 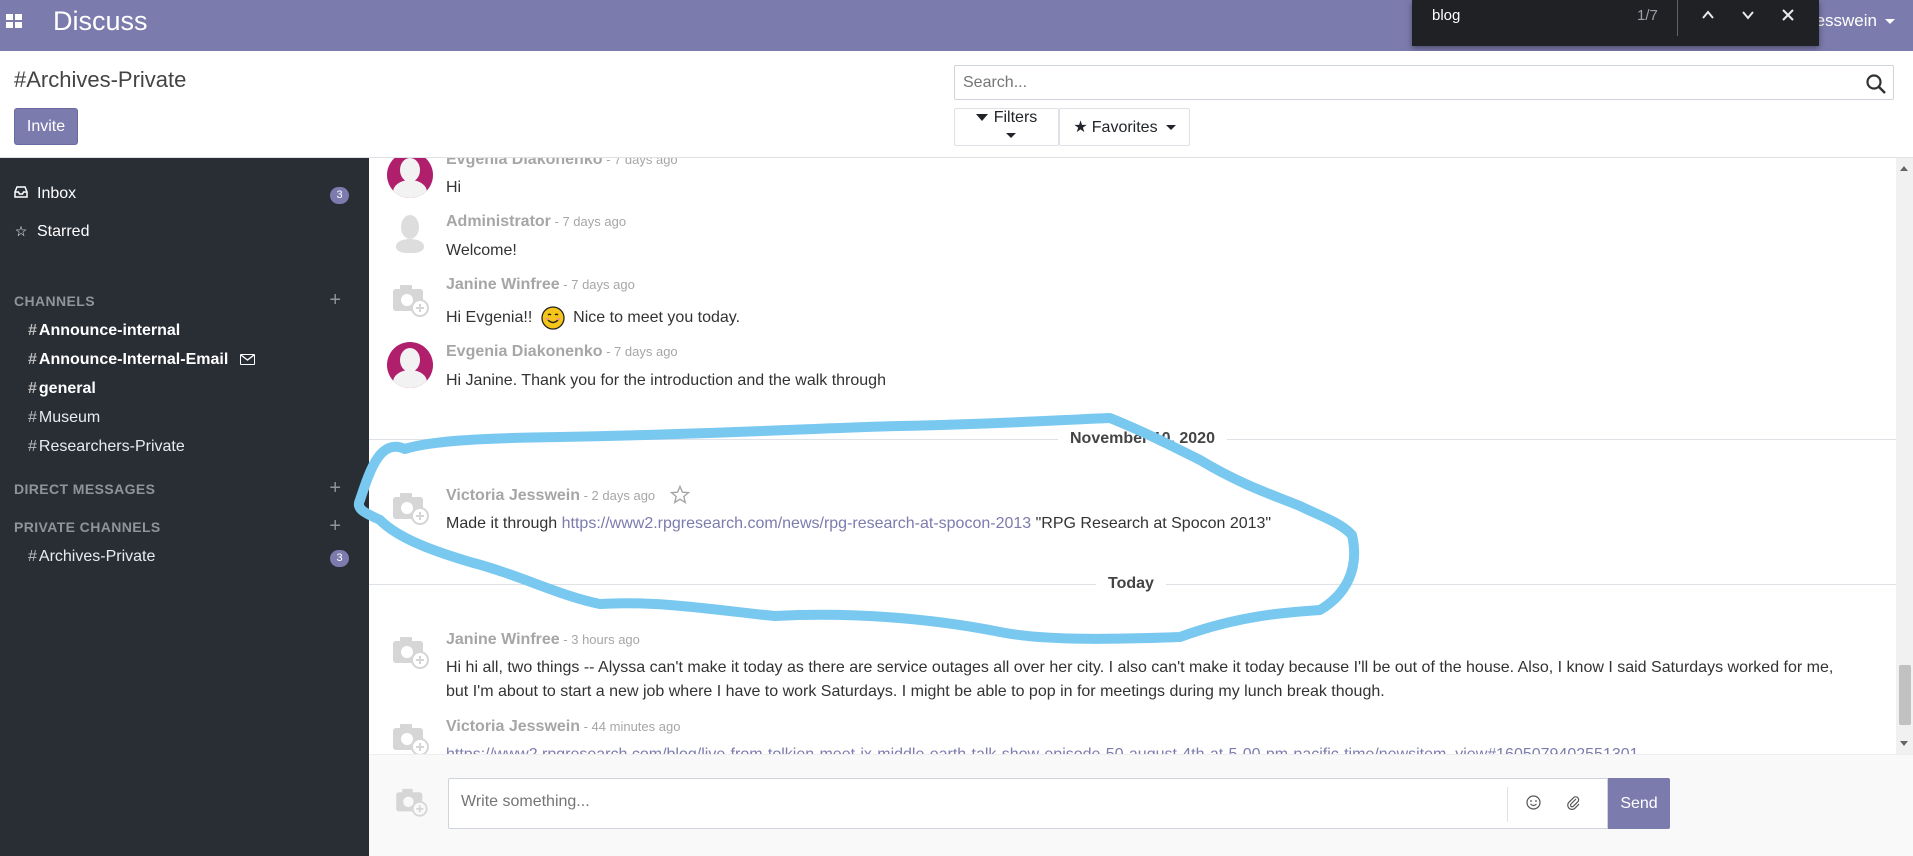 What do you see at coordinates (1904, 743) in the screenshot?
I see `scroll-down-icon` at bounding box center [1904, 743].